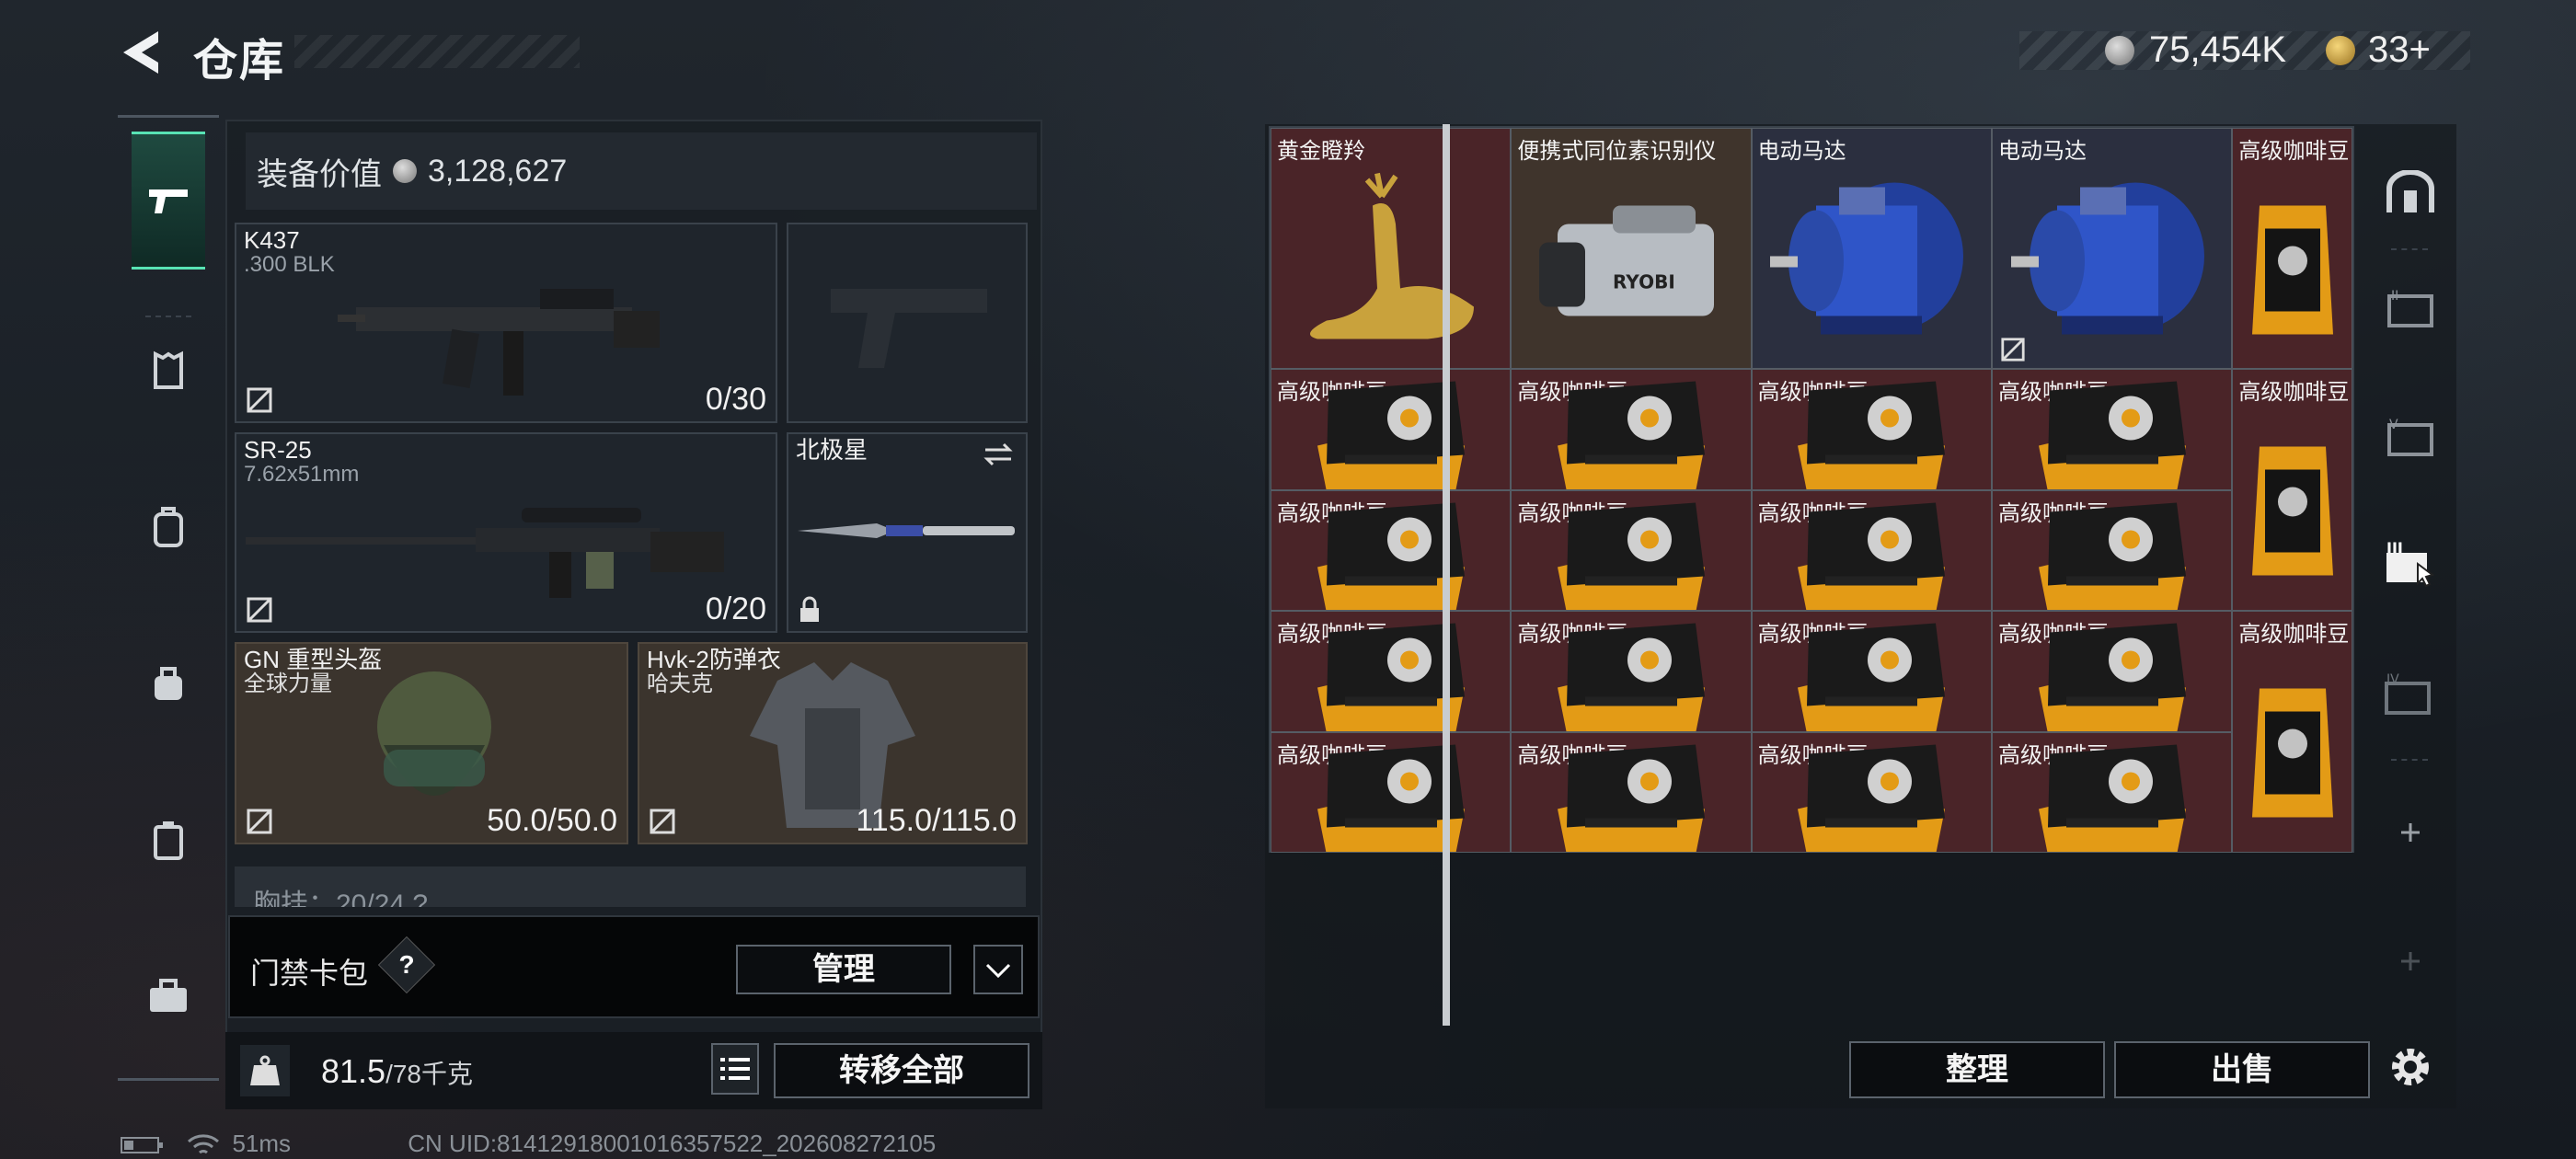 The height and width of the screenshot is (1159, 2576). Describe the element at coordinates (168, 201) in the screenshot. I see `nav-weapons` at that location.